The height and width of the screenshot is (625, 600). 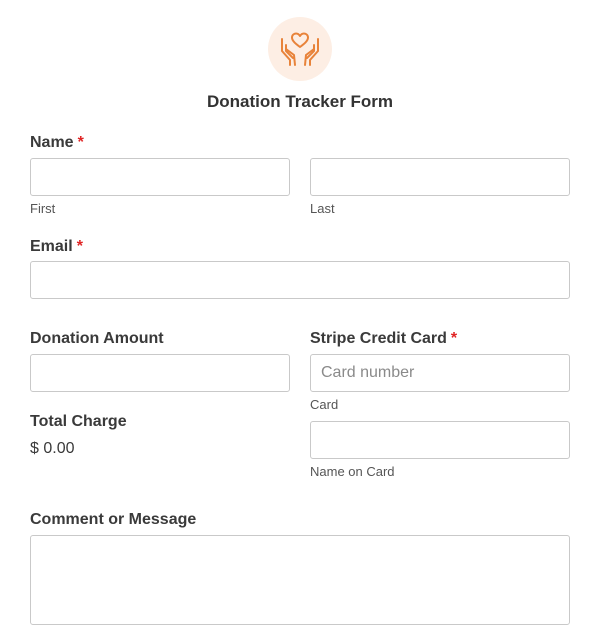 What do you see at coordinates (352, 471) in the screenshot?
I see `name-on-card-sublabel: Name on Card` at bounding box center [352, 471].